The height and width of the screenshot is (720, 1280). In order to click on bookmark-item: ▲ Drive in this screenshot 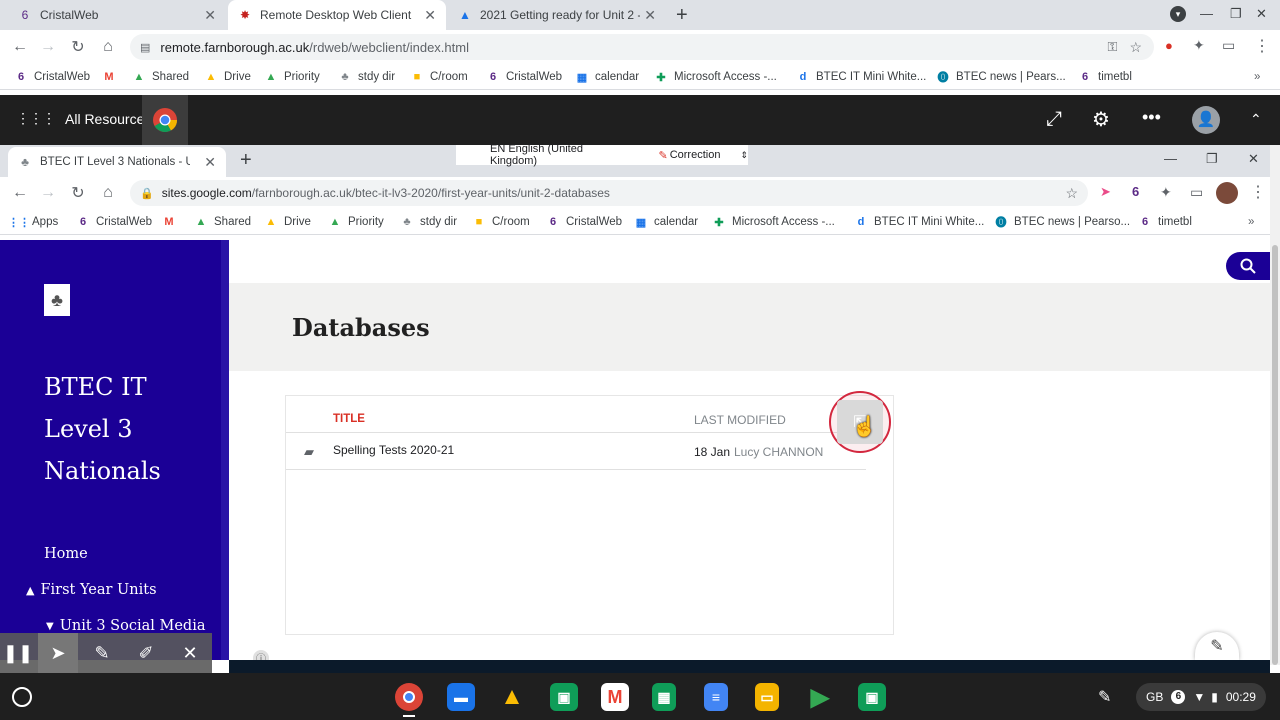, I will do `click(287, 222)`.